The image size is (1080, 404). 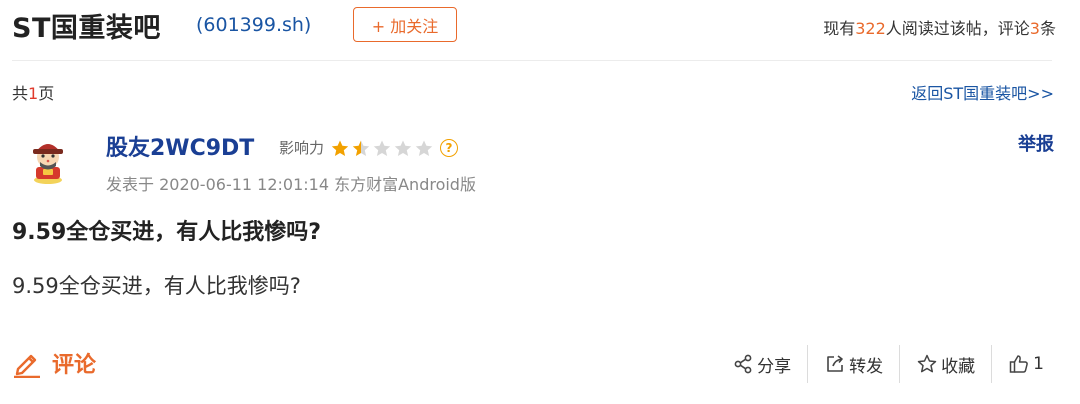 I want to click on header-divider, so click(x=532, y=60).